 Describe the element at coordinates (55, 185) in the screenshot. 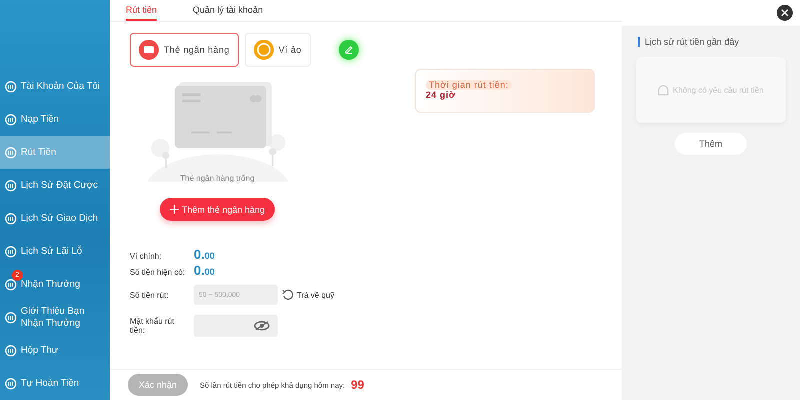

I see `sidebar-item: Lịch Sử Đặt Cược` at that location.